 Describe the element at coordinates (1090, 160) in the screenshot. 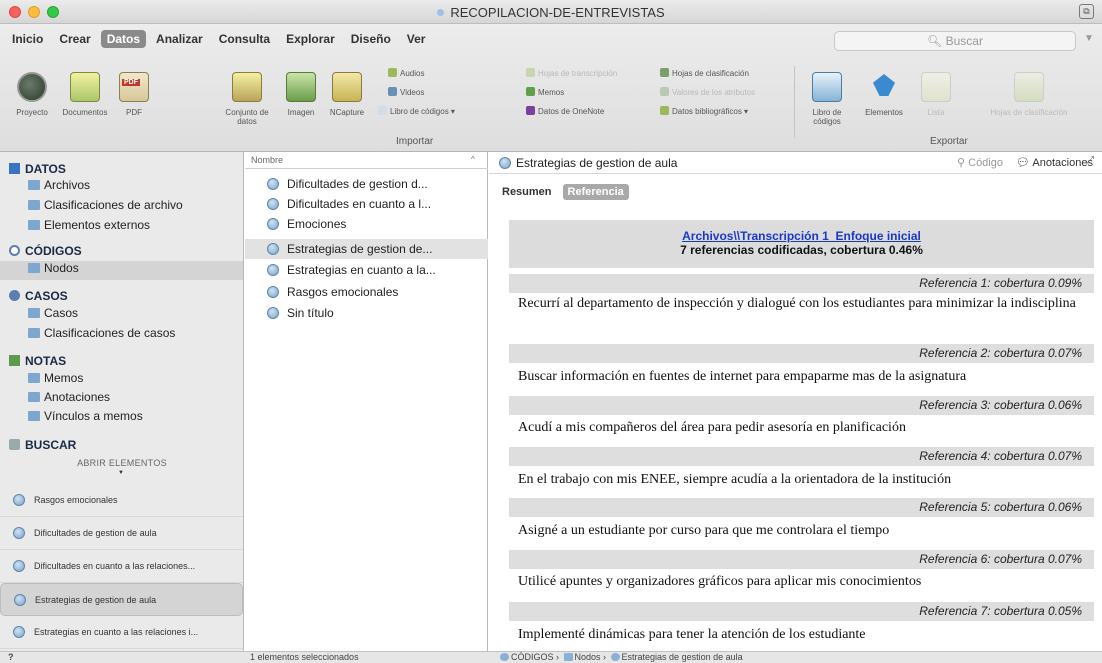

I see `expand-icon: ⤢` at that location.